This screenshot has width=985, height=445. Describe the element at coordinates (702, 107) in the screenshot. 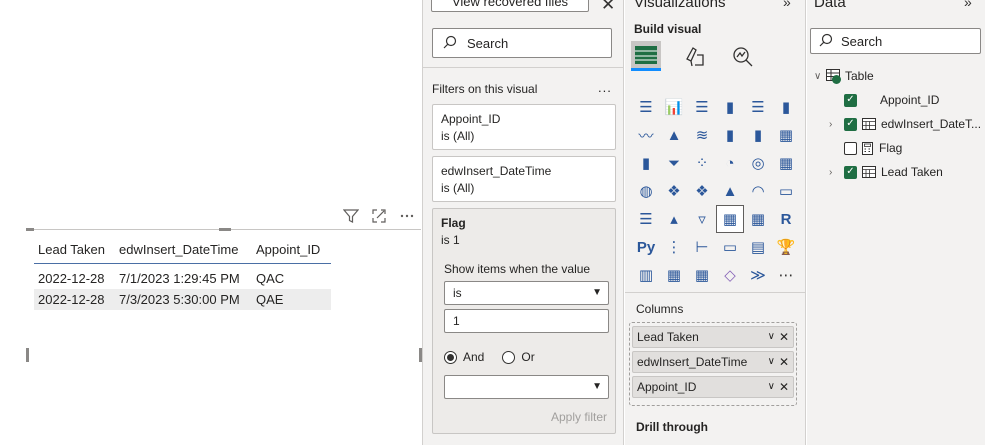

I see `clustered-bar-chart-icon: ☰` at that location.